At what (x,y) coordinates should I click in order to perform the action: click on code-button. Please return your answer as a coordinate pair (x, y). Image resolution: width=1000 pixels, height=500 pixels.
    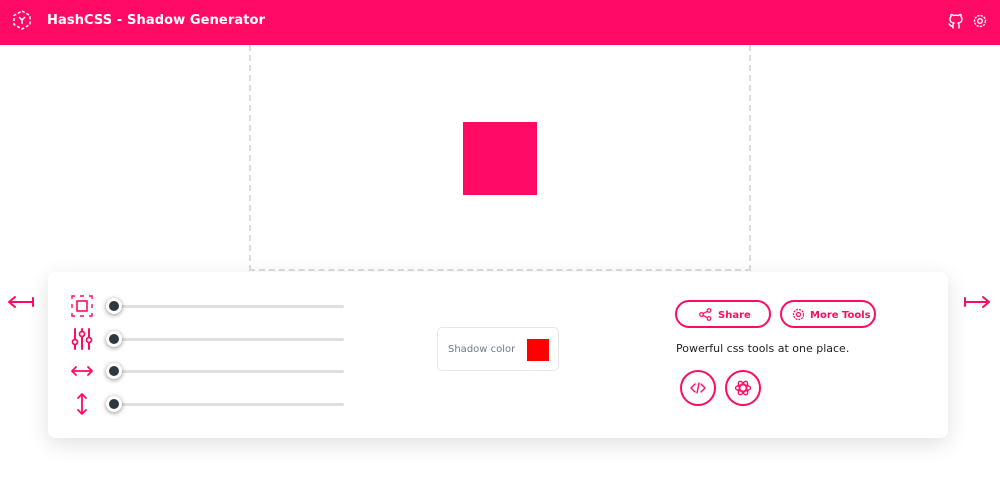
    Looking at the image, I should click on (698, 388).